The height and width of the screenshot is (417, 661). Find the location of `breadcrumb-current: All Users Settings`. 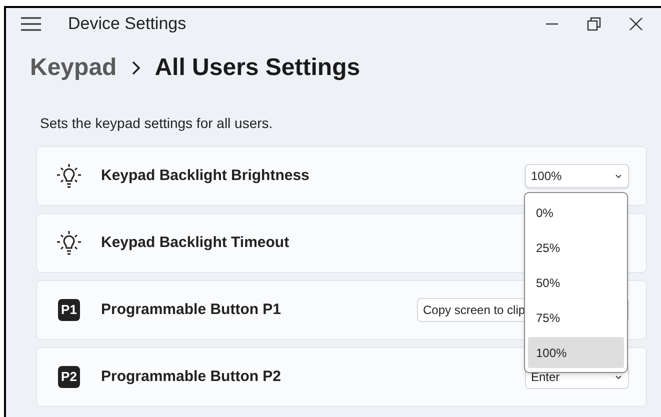

breadcrumb-current: All Users Settings is located at coordinates (257, 68).